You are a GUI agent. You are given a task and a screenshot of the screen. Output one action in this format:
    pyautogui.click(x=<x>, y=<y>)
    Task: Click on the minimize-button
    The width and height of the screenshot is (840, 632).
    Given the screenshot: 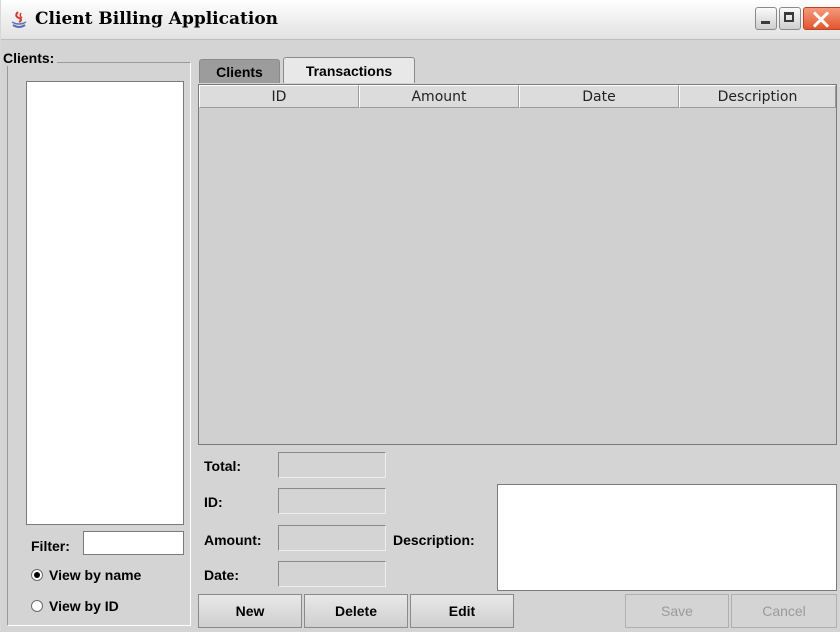 What is the action you would take?
    pyautogui.click(x=766, y=18)
    